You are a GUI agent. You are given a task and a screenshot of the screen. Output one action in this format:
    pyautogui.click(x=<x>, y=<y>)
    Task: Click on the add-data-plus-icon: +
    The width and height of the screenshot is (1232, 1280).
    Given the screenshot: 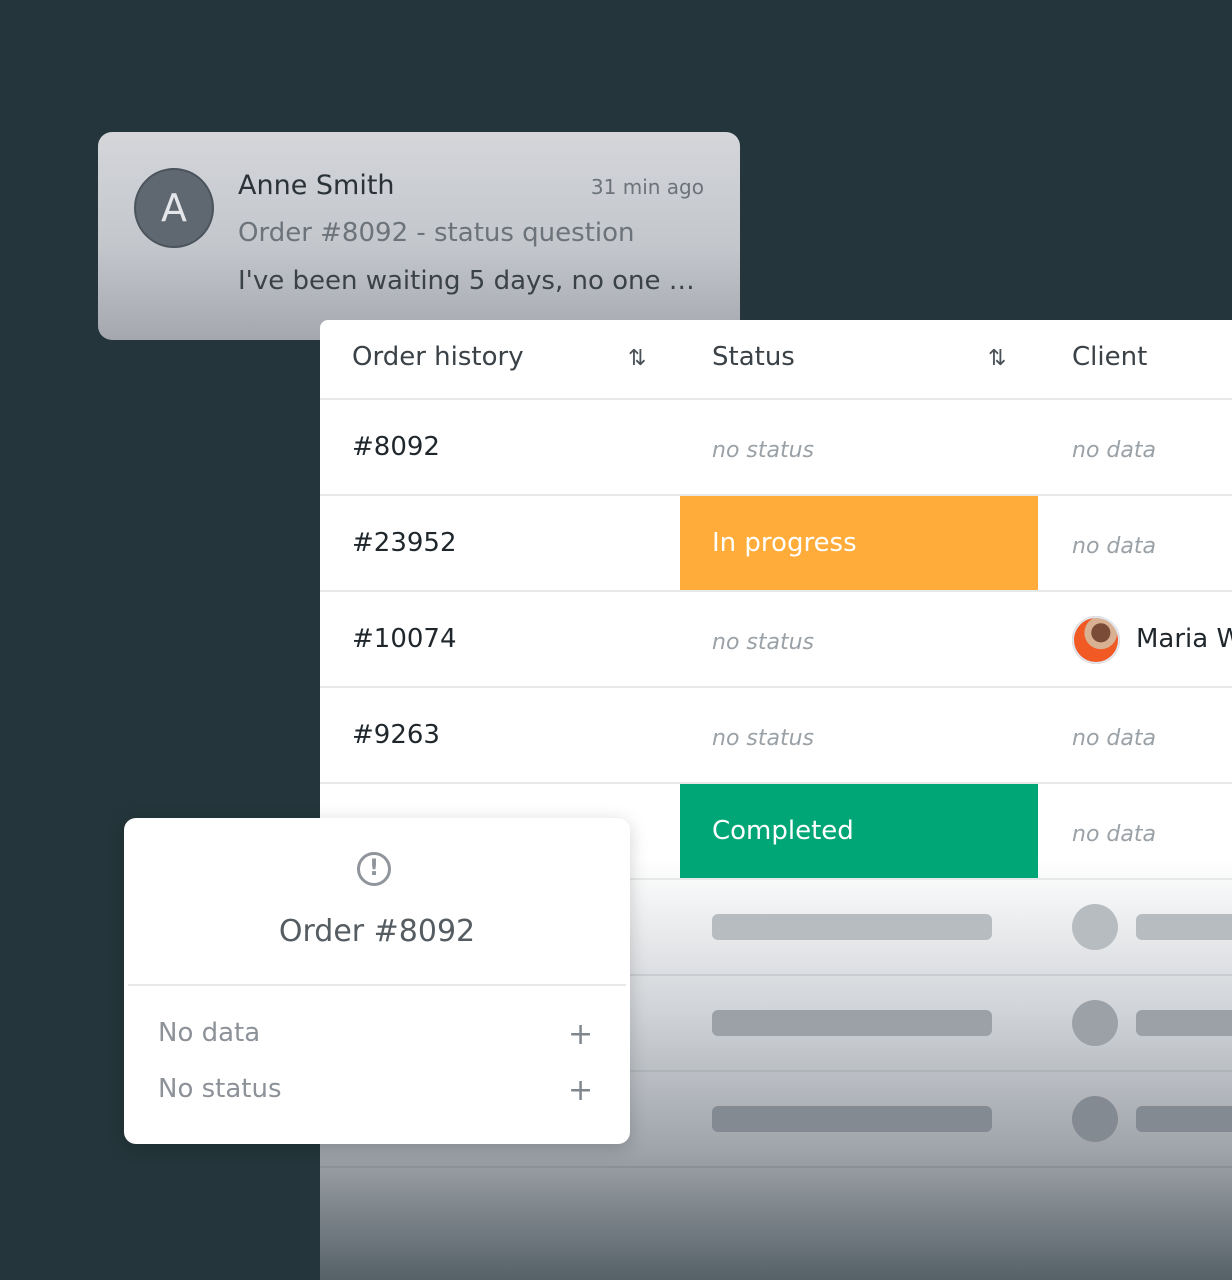 What is the action you would take?
    pyautogui.click(x=580, y=1035)
    